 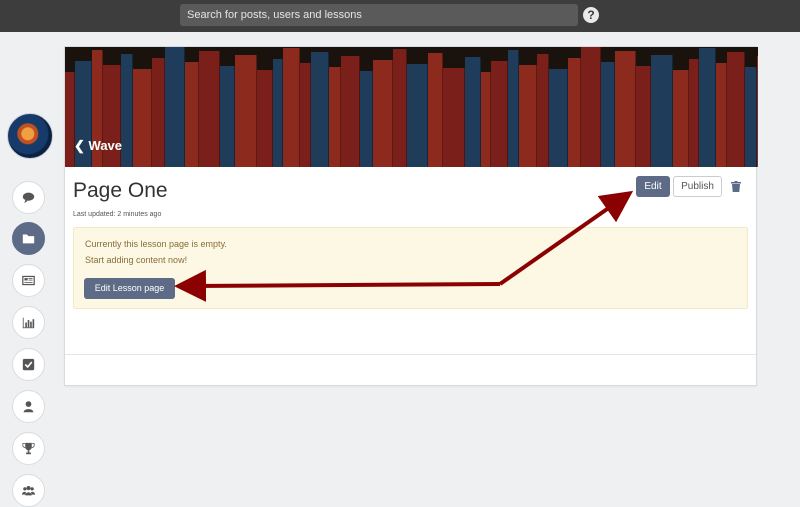 I want to click on sidebar-item-stats, so click(x=28, y=322).